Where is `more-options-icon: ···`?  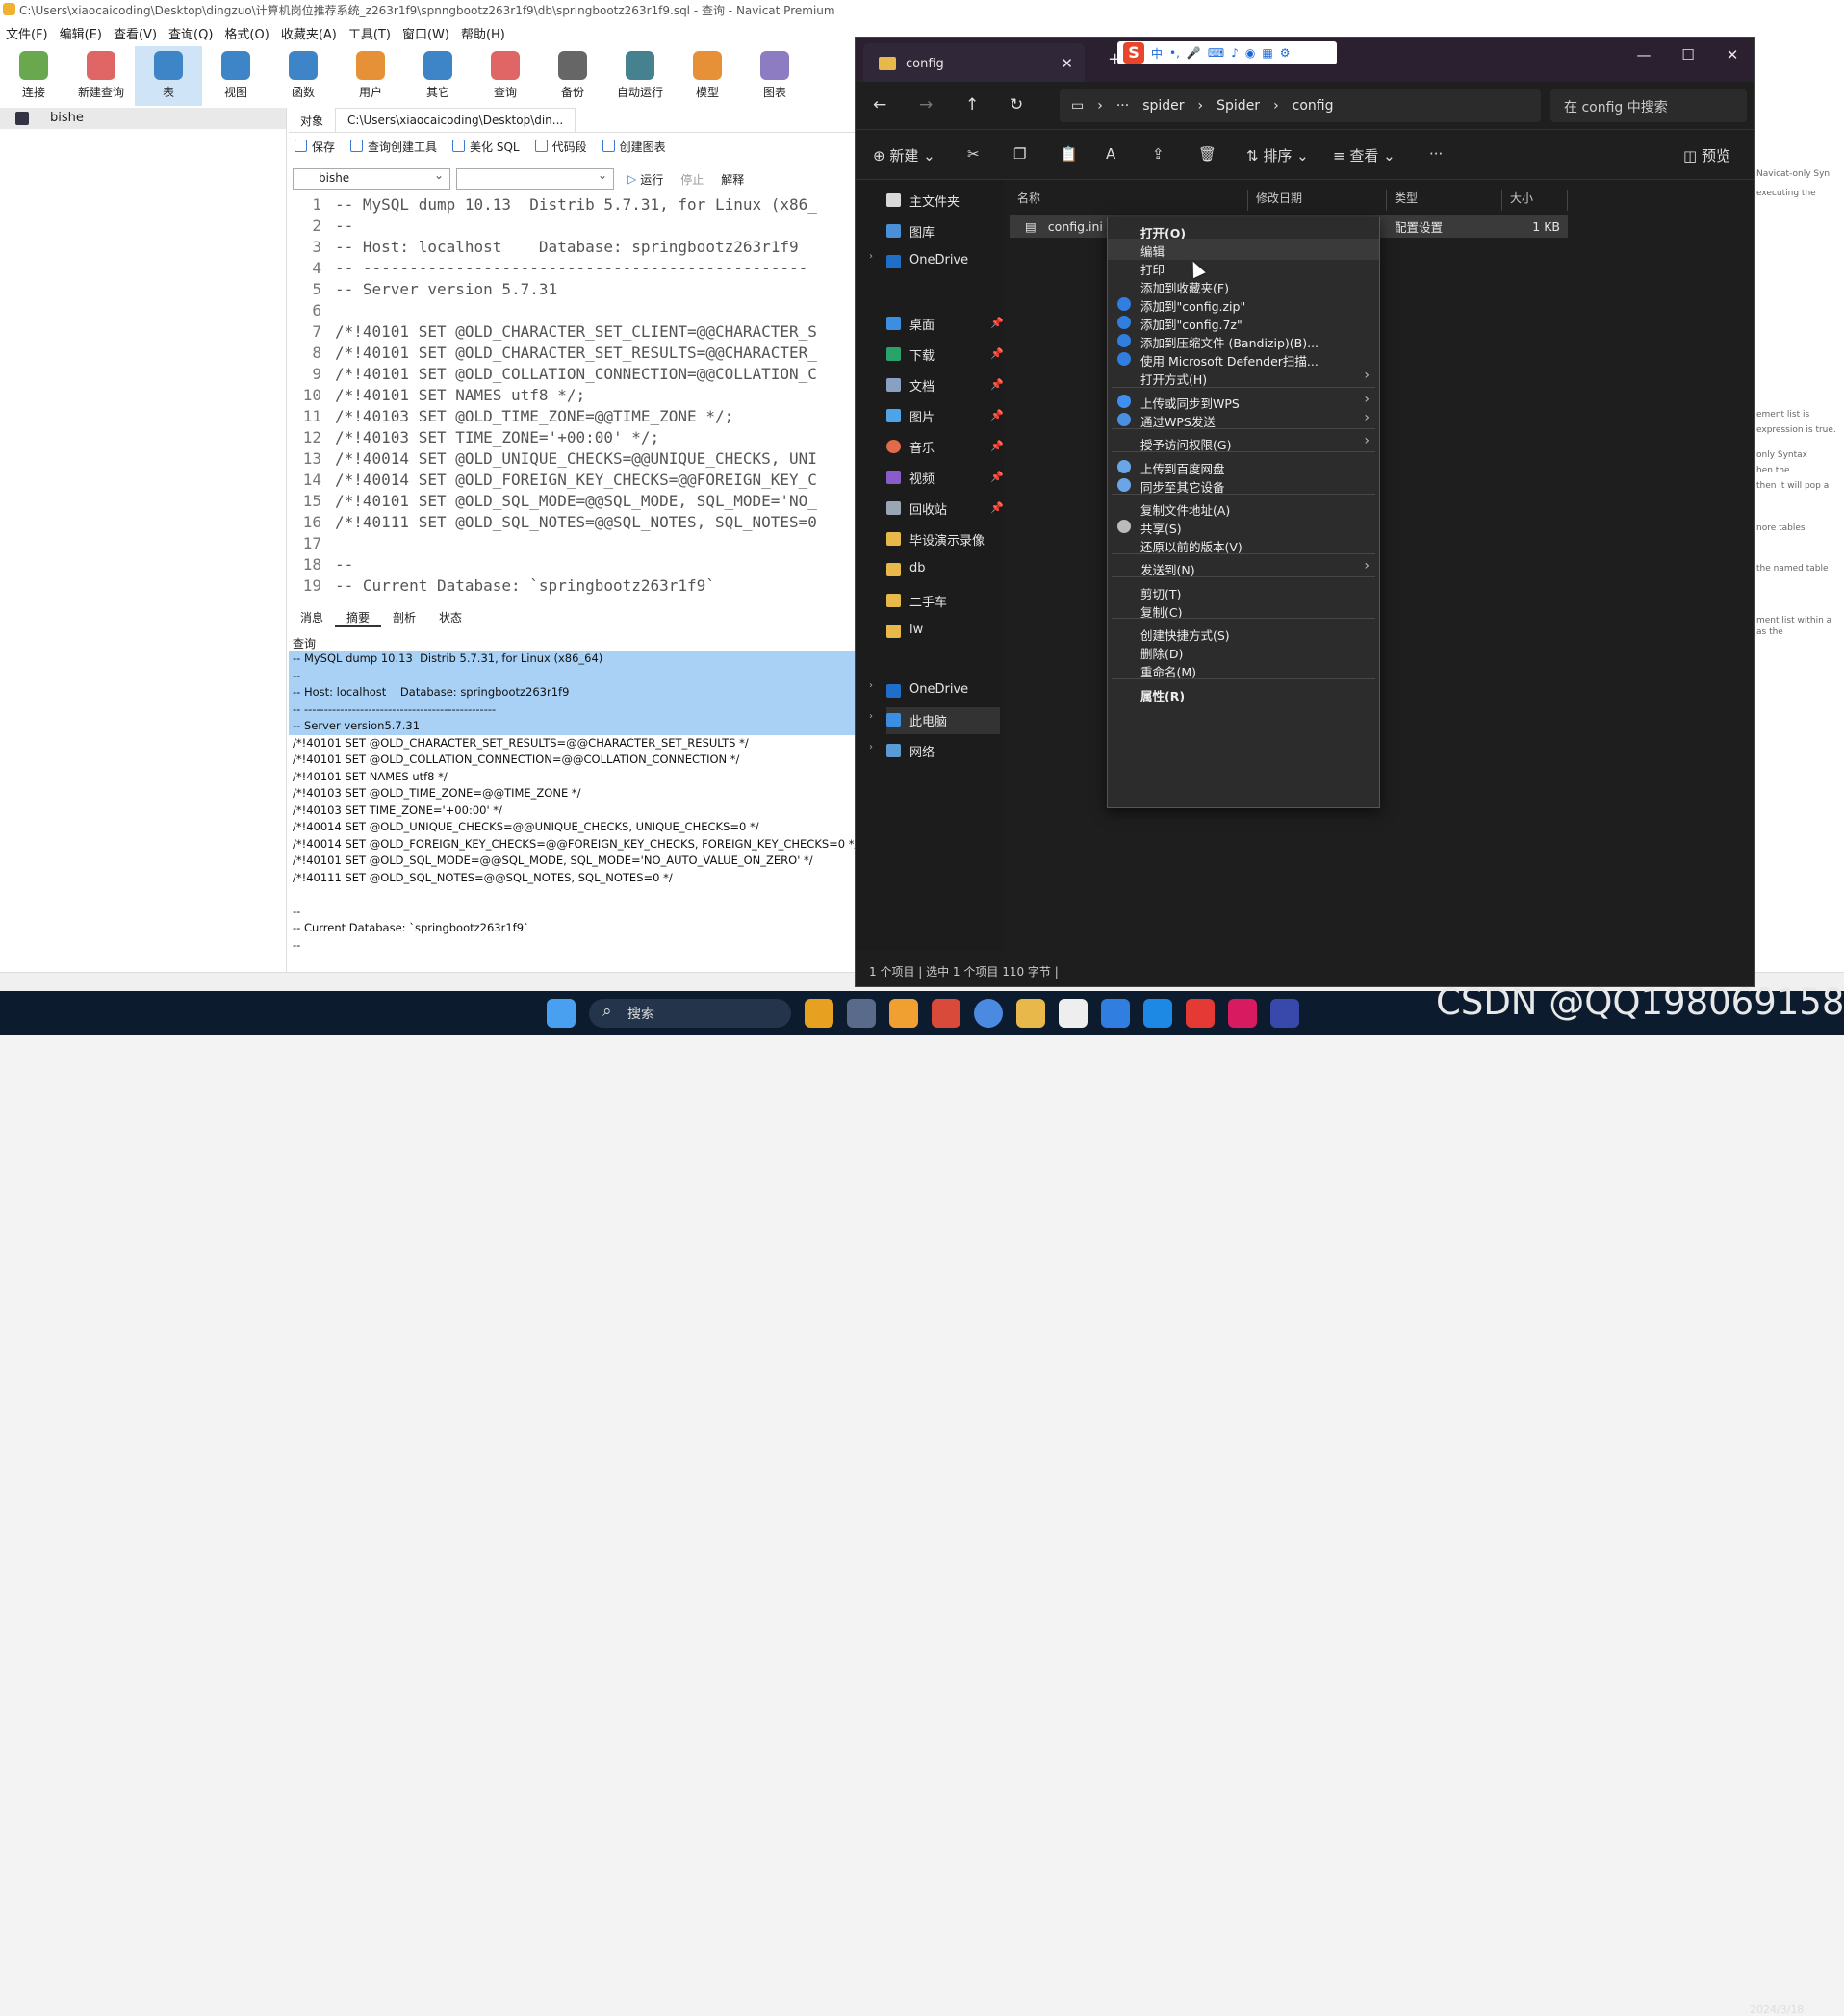 more-options-icon: ··· is located at coordinates (1436, 154).